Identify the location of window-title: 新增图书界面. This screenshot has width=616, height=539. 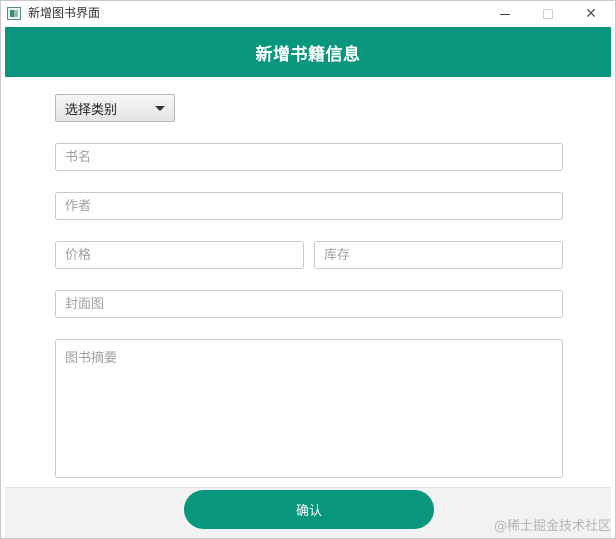
(64, 13).